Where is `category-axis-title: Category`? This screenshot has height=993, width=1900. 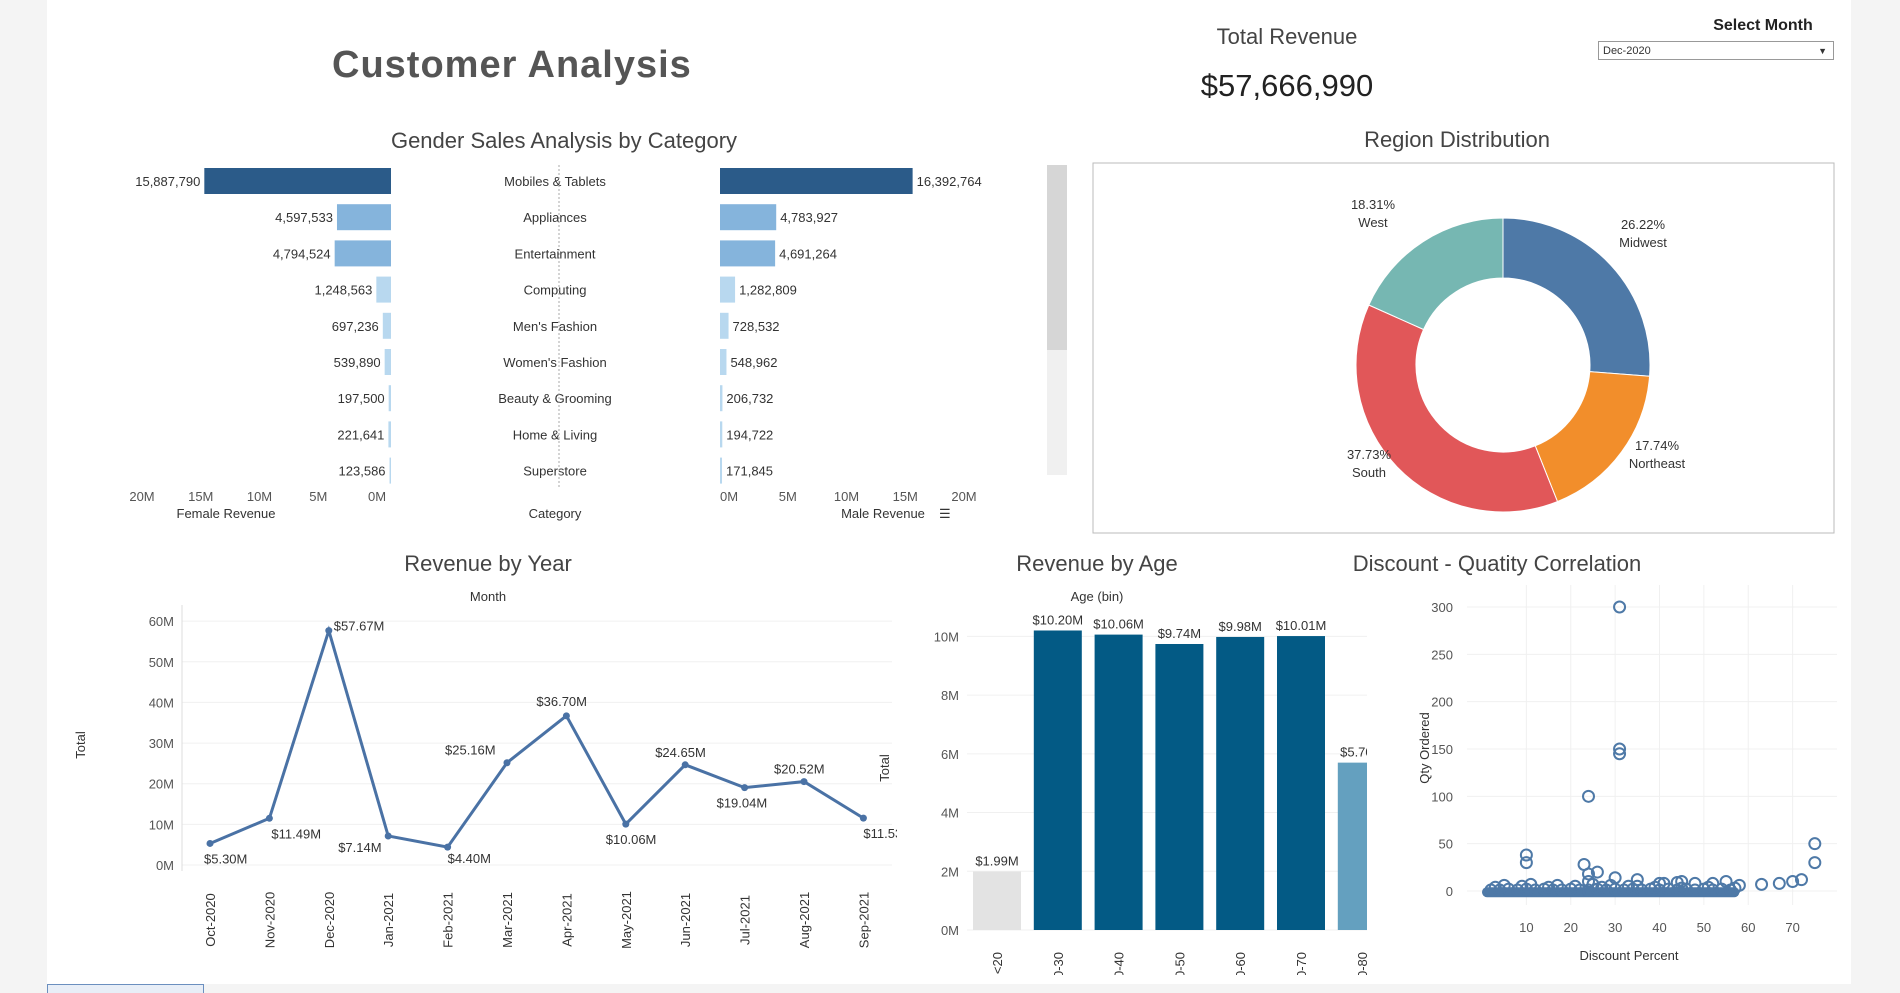 category-axis-title: Category is located at coordinates (555, 513).